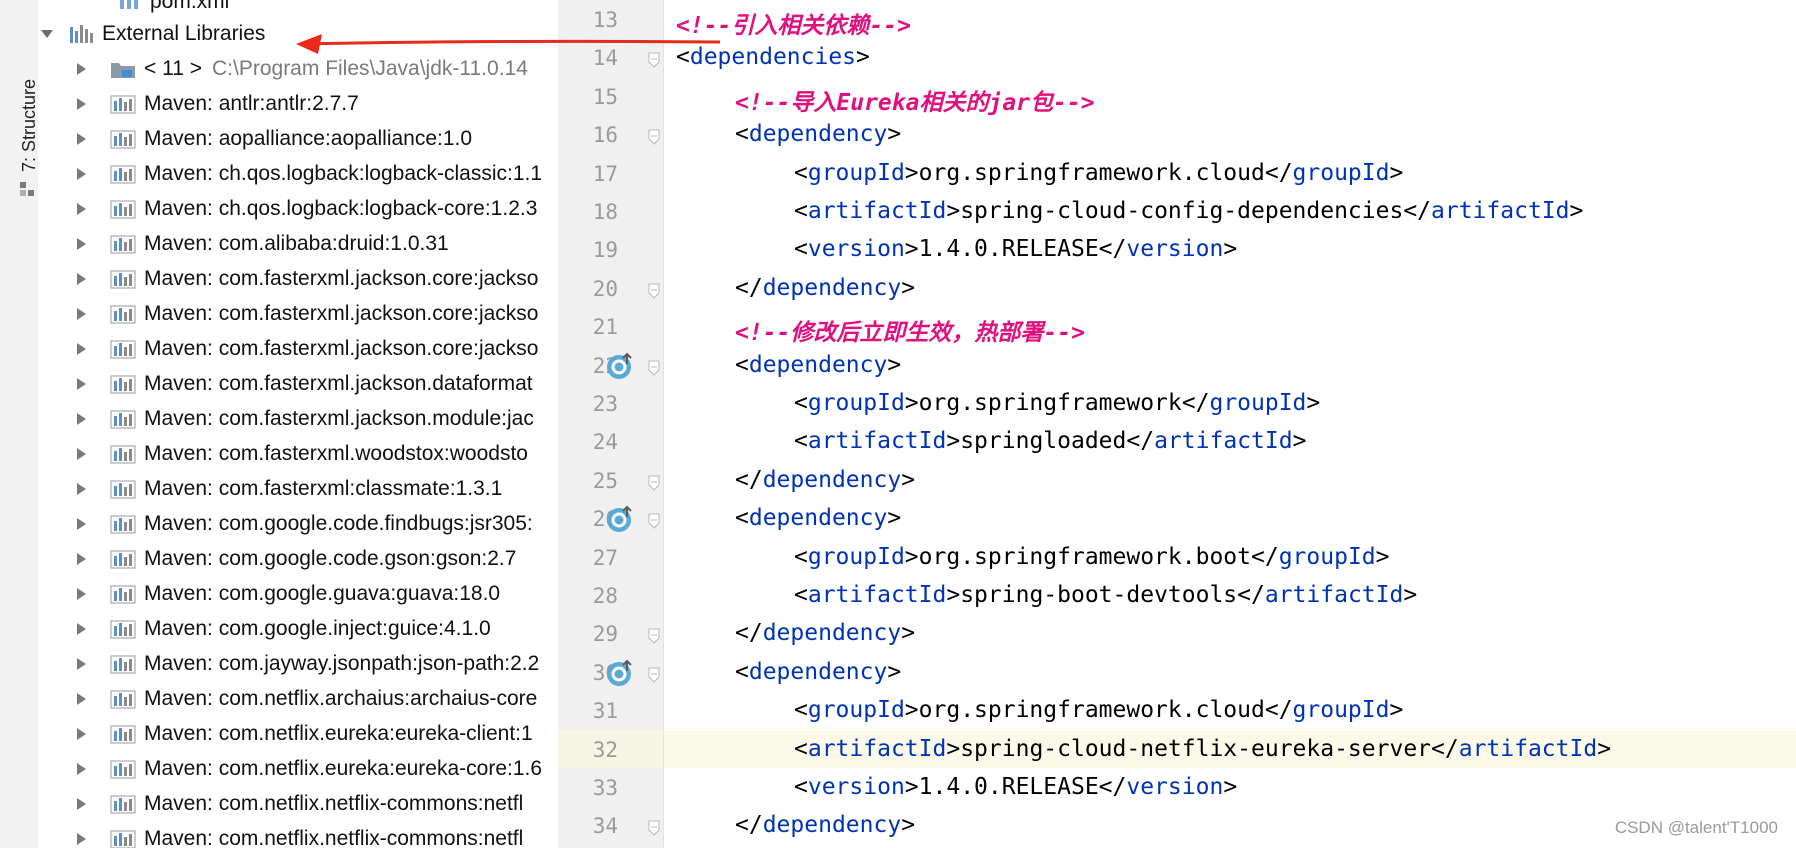 Image resolution: width=1796 pixels, height=848 pixels. What do you see at coordinates (605, 135) in the screenshot?
I see `line-number: 16` at bounding box center [605, 135].